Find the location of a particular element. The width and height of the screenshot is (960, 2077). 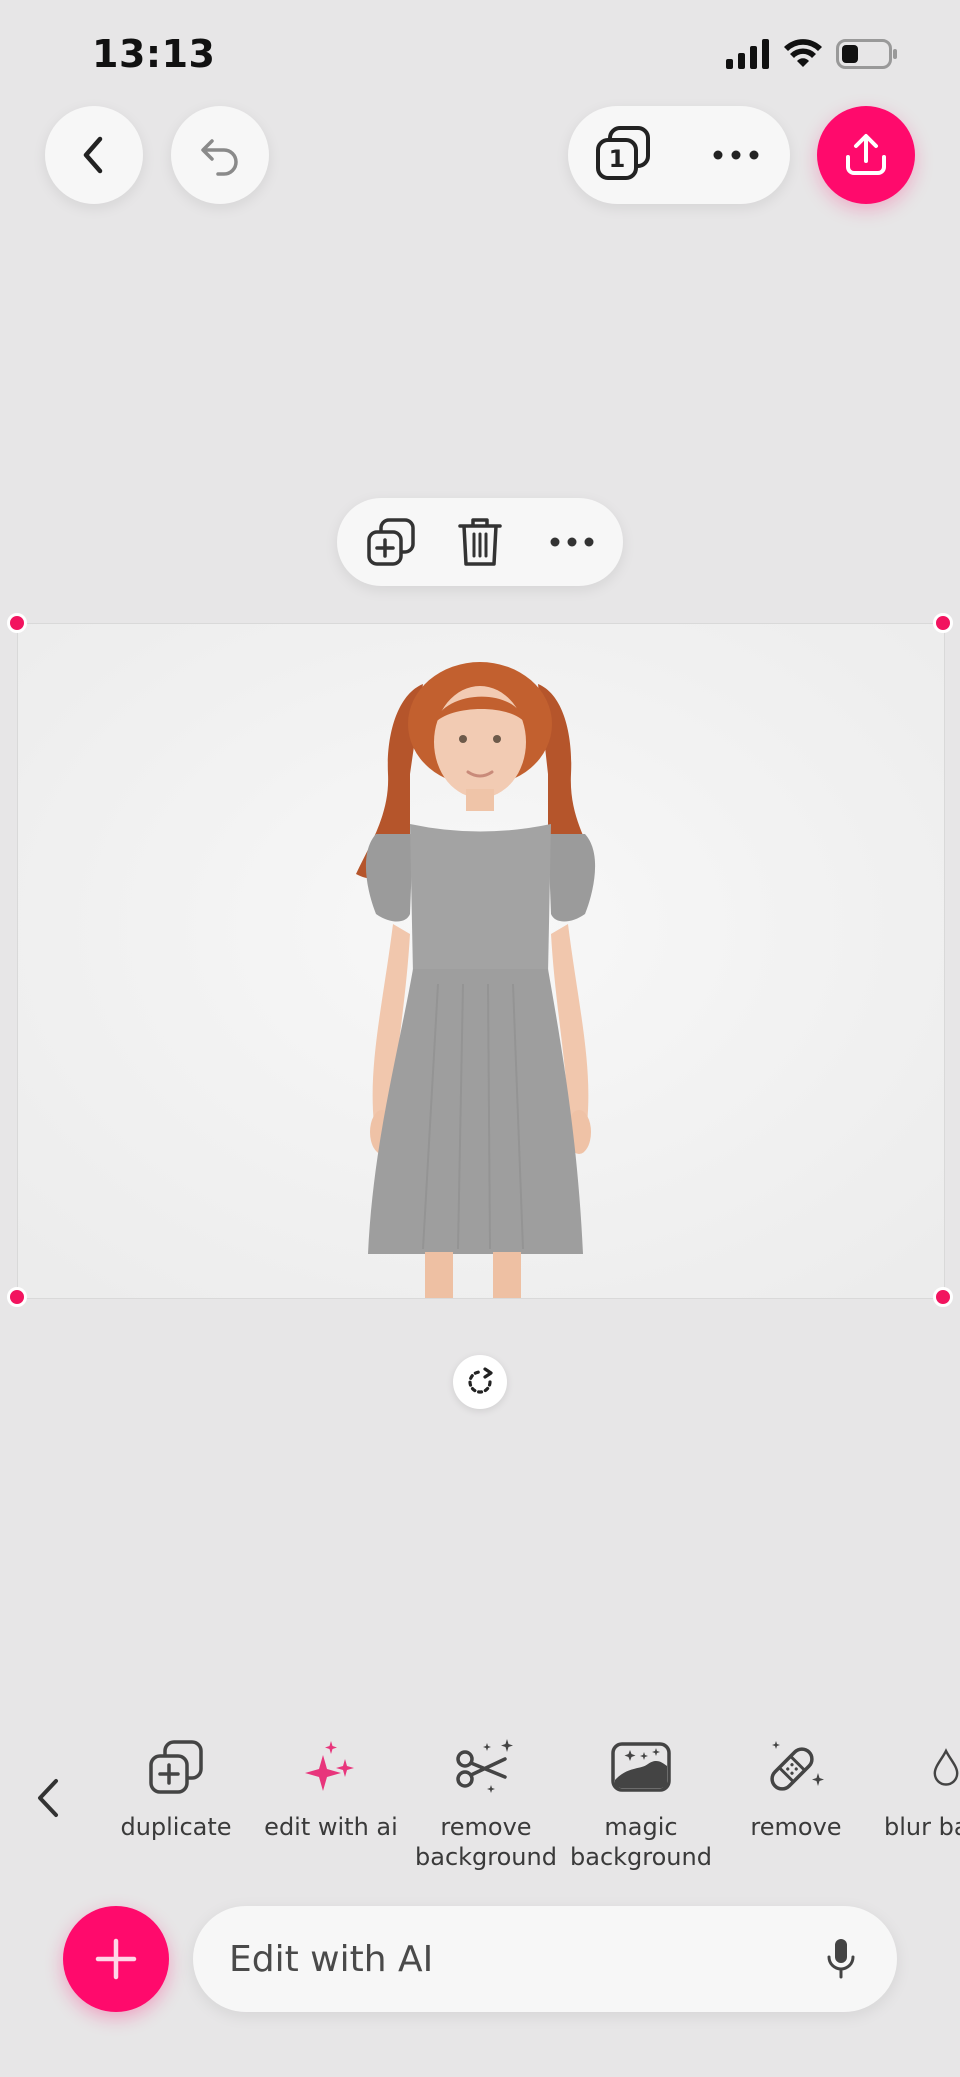

rotate-icon is located at coordinates (480, 1380).